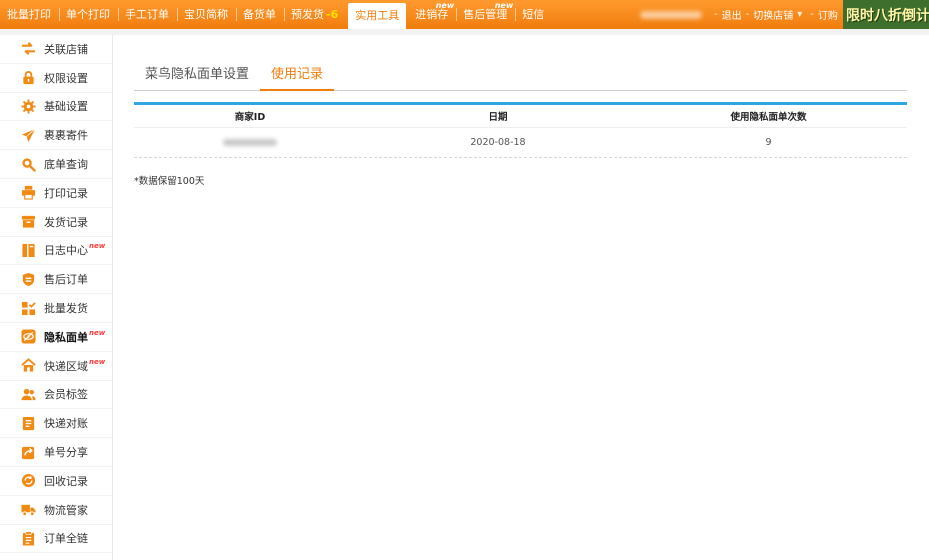 This screenshot has width=929, height=560. Describe the element at coordinates (520, 115) in the screenshot. I see `table-header: 商家ID 日期 使用隐私面单次数` at that location.